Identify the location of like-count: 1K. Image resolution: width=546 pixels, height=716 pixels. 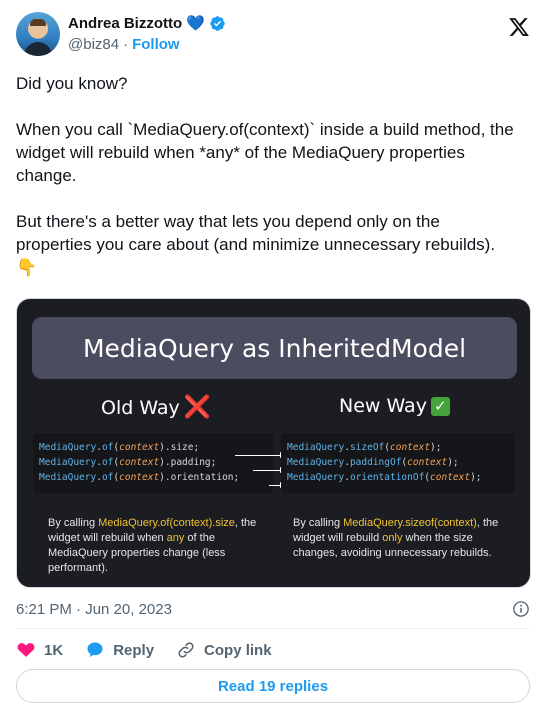
(54, 650).